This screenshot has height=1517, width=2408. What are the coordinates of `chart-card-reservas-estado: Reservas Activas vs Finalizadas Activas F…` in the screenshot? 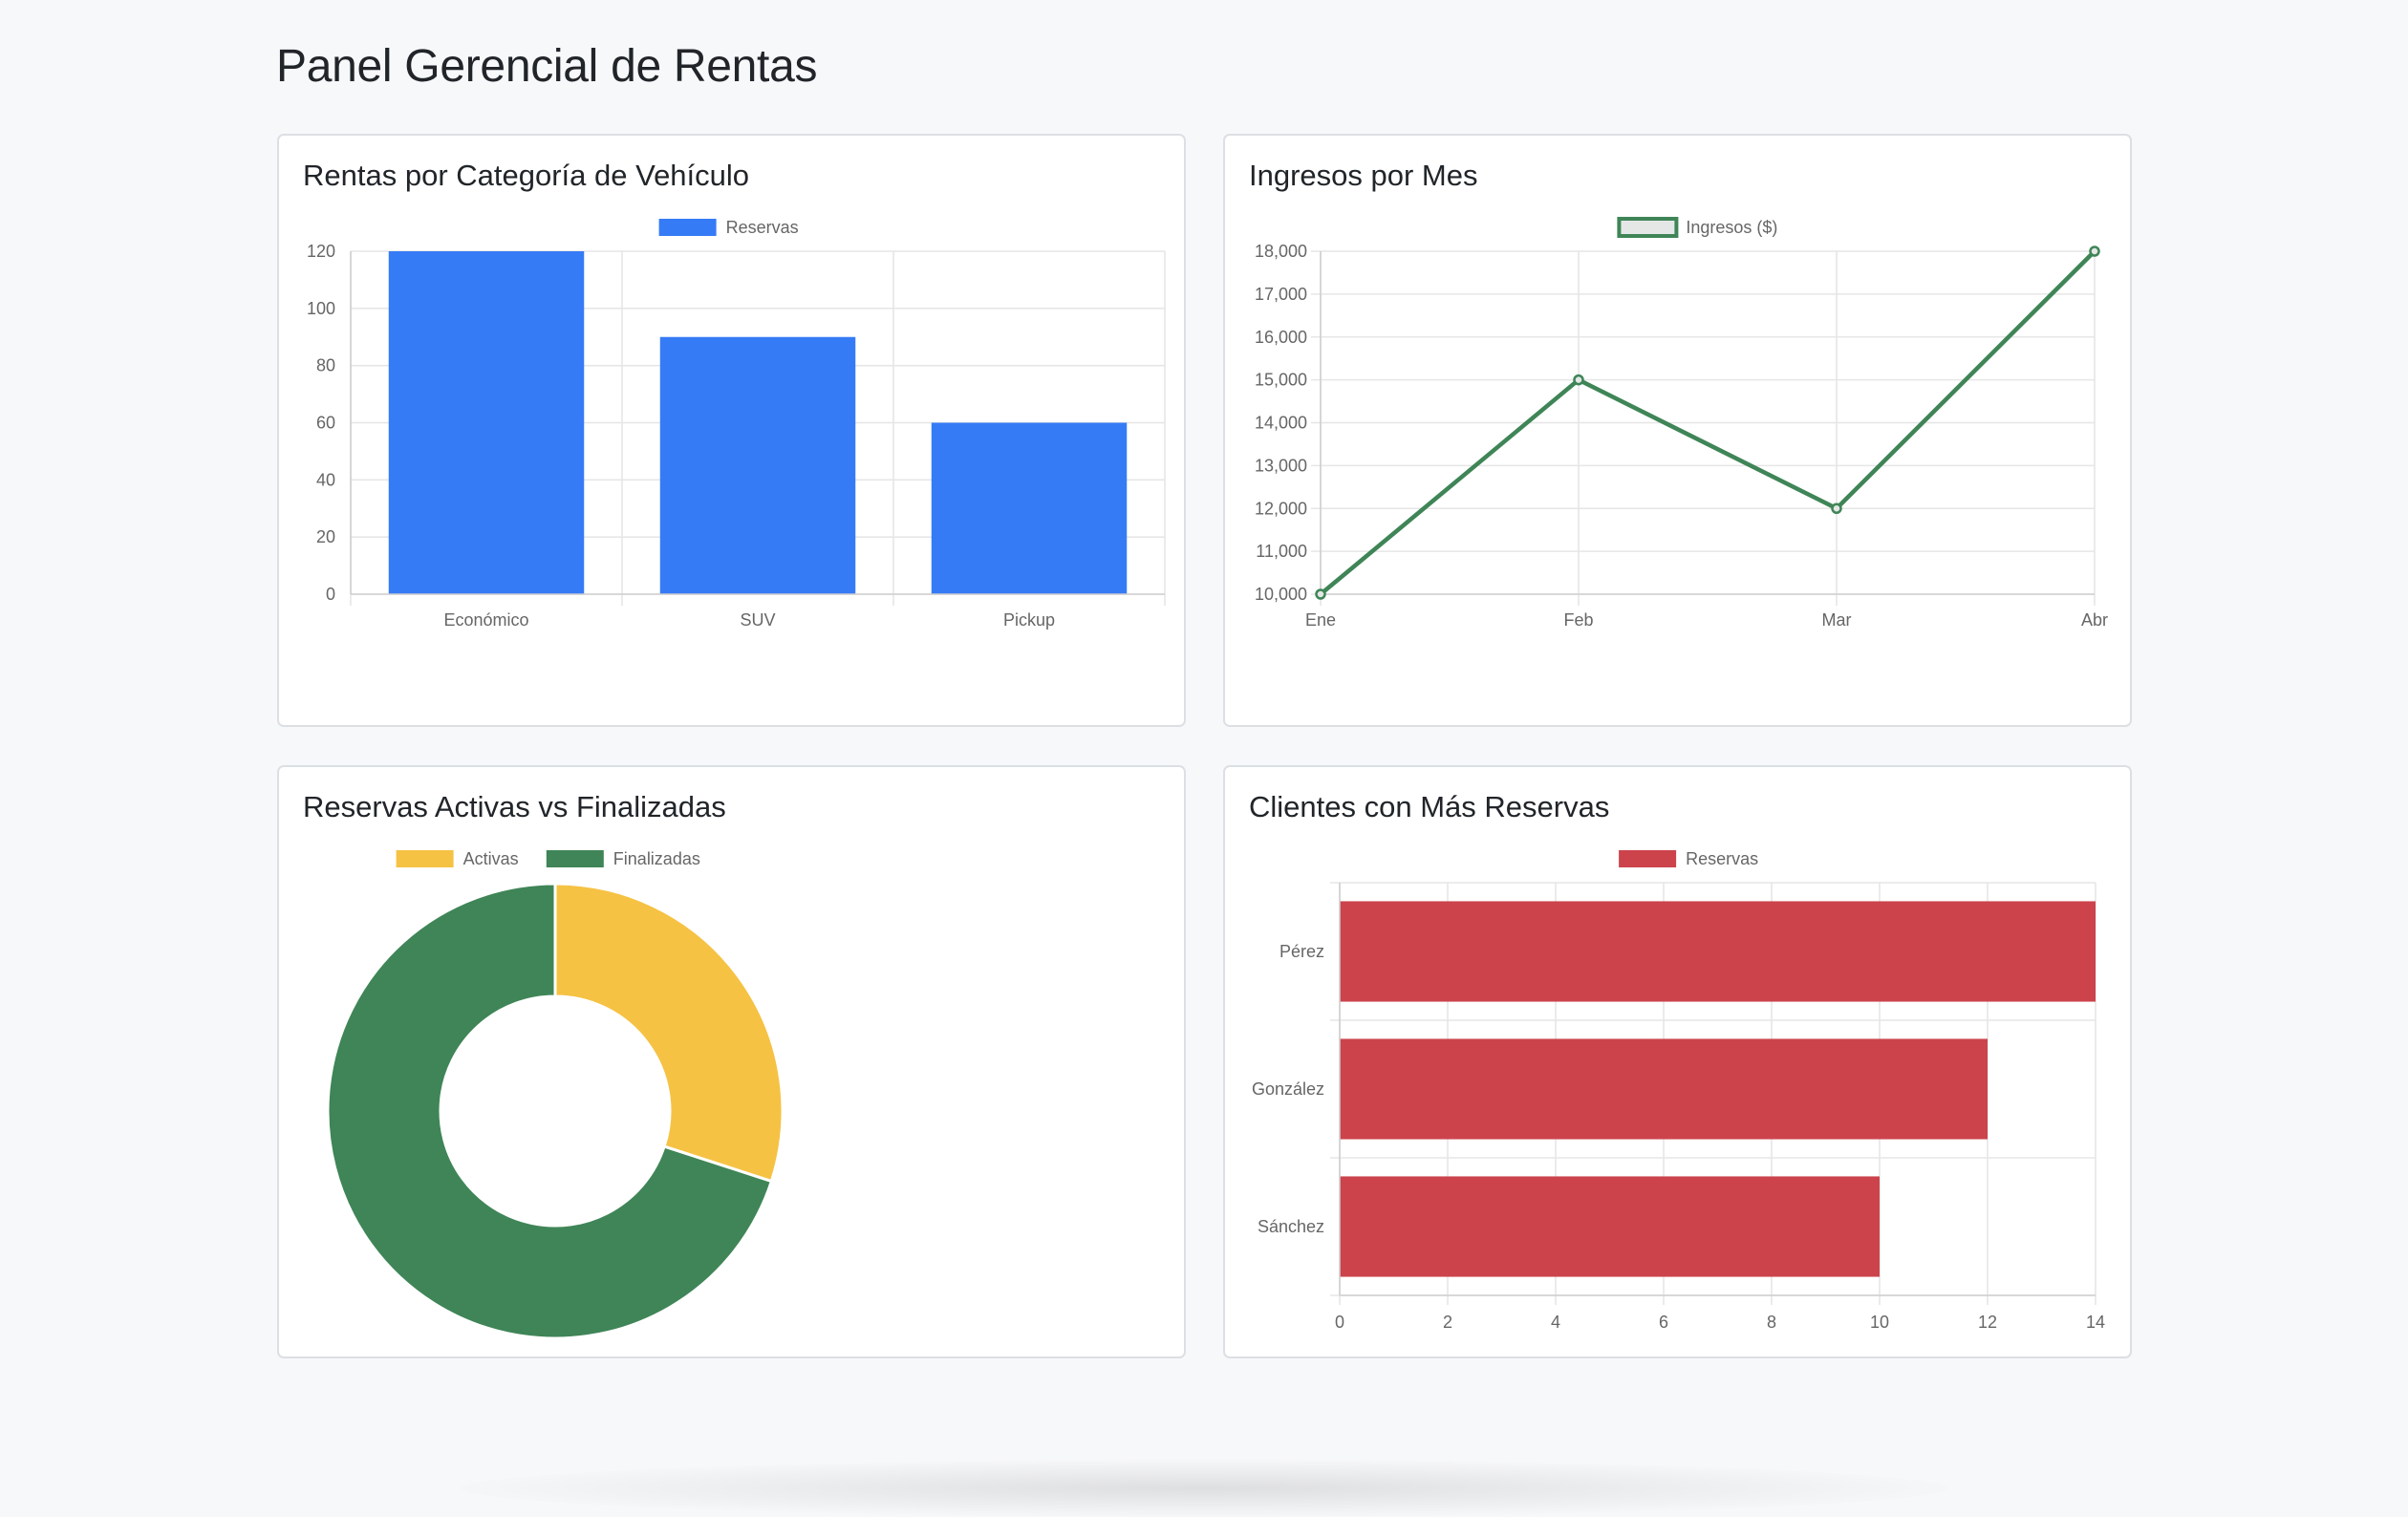 It's located at (732, 1061).